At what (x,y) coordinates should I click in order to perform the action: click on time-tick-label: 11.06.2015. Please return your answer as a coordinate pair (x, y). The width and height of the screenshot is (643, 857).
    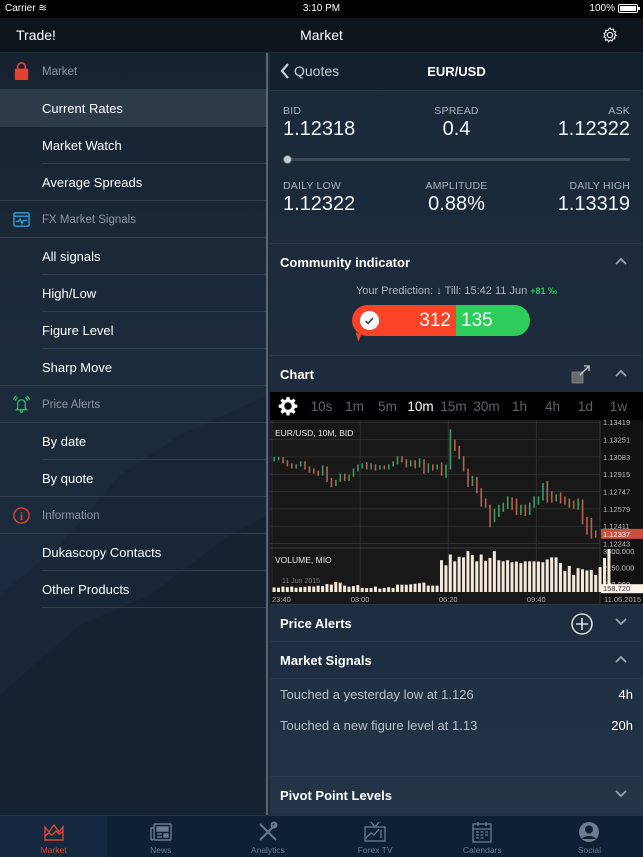
    Looking at the image, I should click on (622, 599).